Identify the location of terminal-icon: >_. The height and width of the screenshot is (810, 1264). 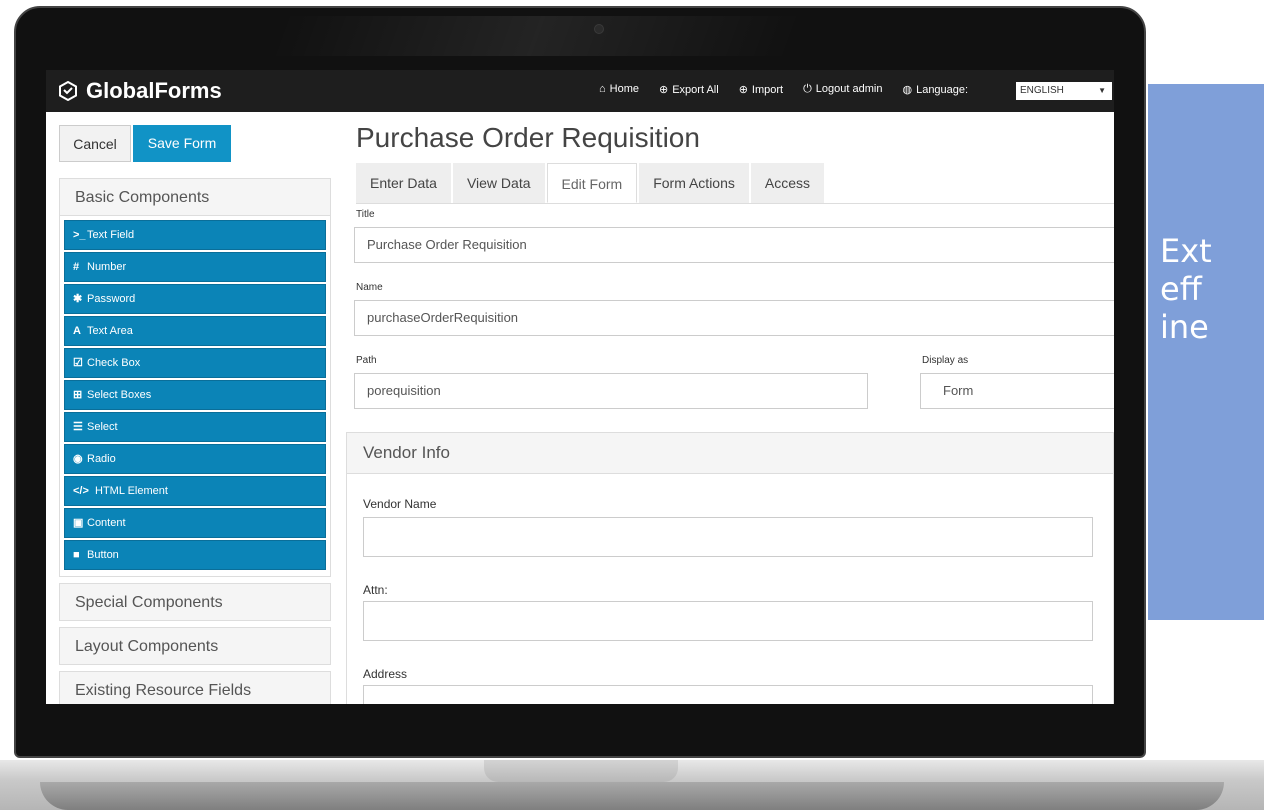
(79, 235).